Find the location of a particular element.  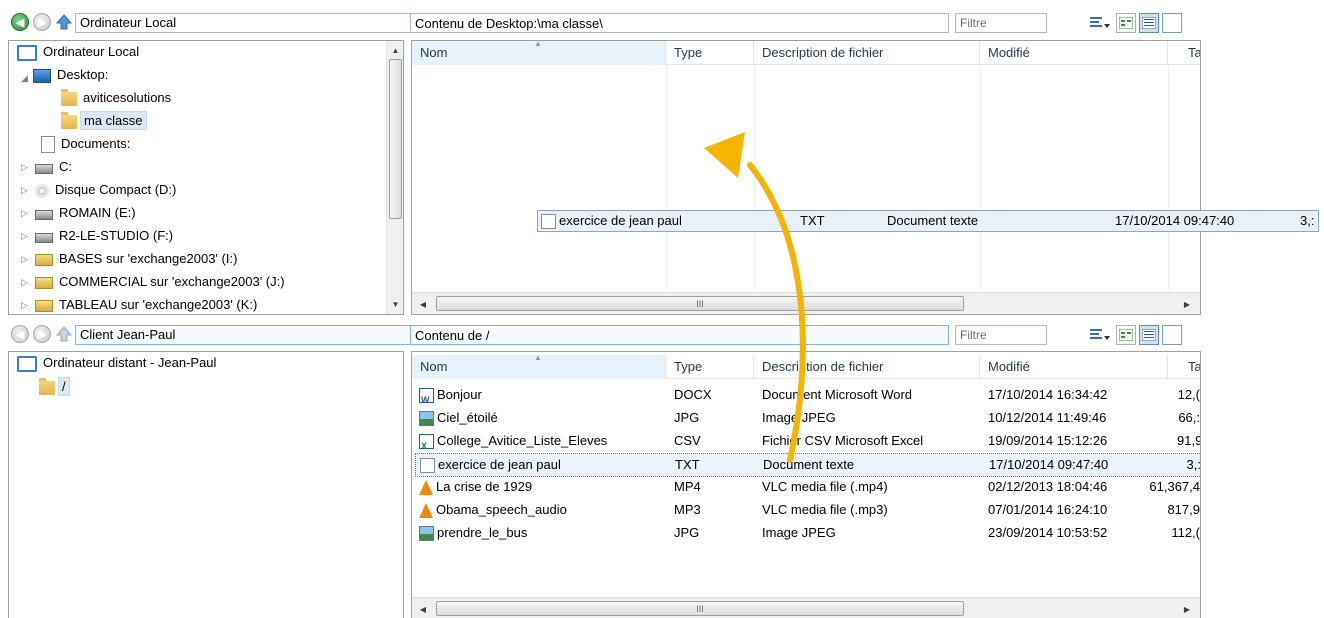

column-description: Description de fichier is located at coordinates (867, 53).